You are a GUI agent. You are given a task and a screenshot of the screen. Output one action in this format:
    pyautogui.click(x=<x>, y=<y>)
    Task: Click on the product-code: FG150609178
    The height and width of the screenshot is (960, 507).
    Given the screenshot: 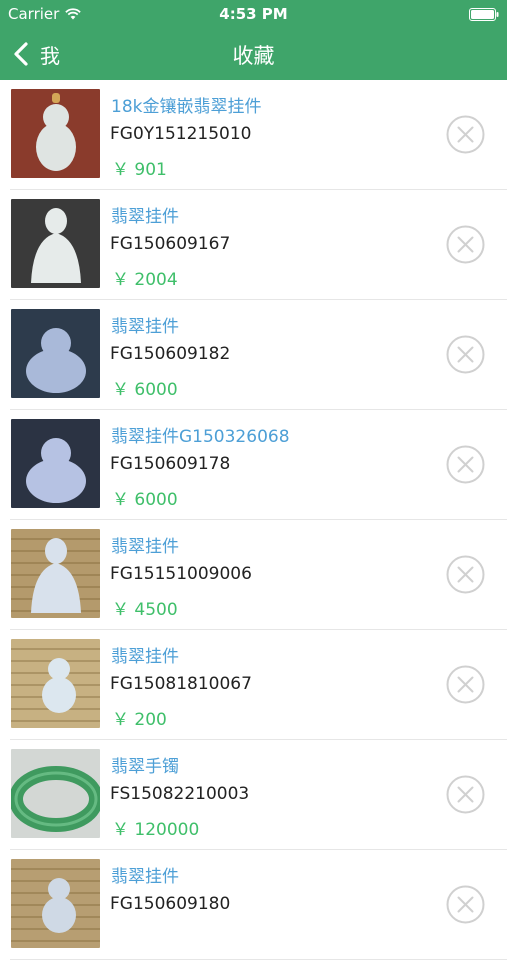 What is the action you would take?
    pyautogui.click(x=170, y=464)
    